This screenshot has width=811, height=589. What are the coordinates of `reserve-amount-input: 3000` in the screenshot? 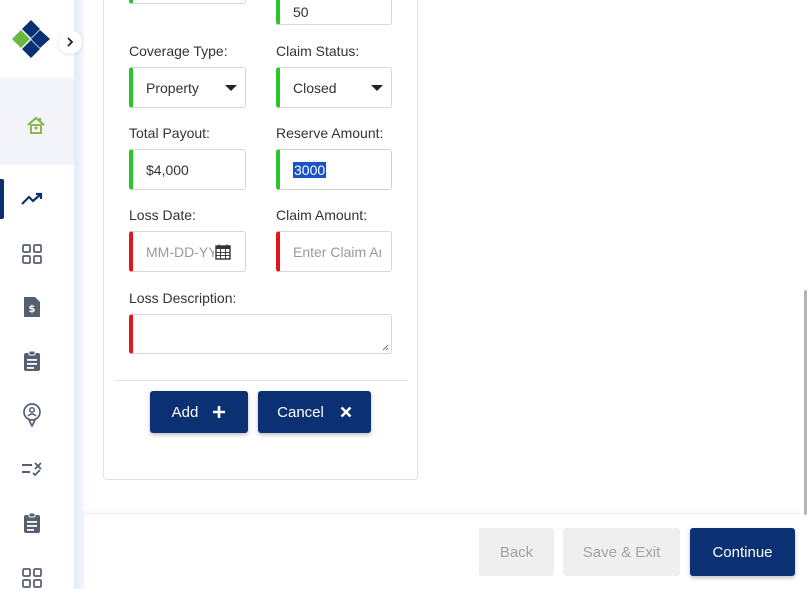 It's located at (334, 169).